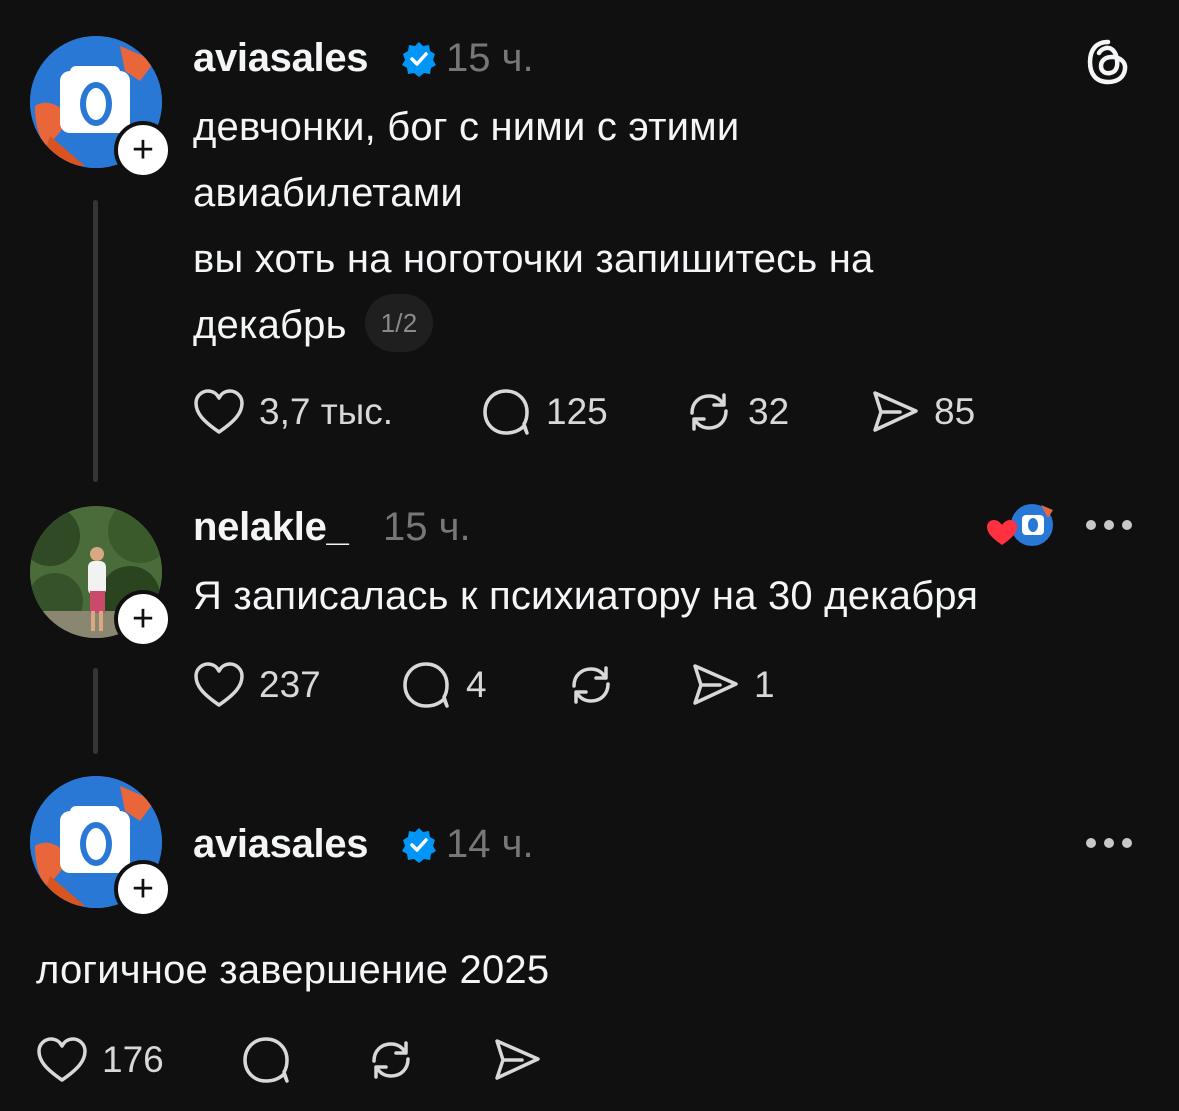  I want to click on threads-logo-icon, so click(1108, 62).